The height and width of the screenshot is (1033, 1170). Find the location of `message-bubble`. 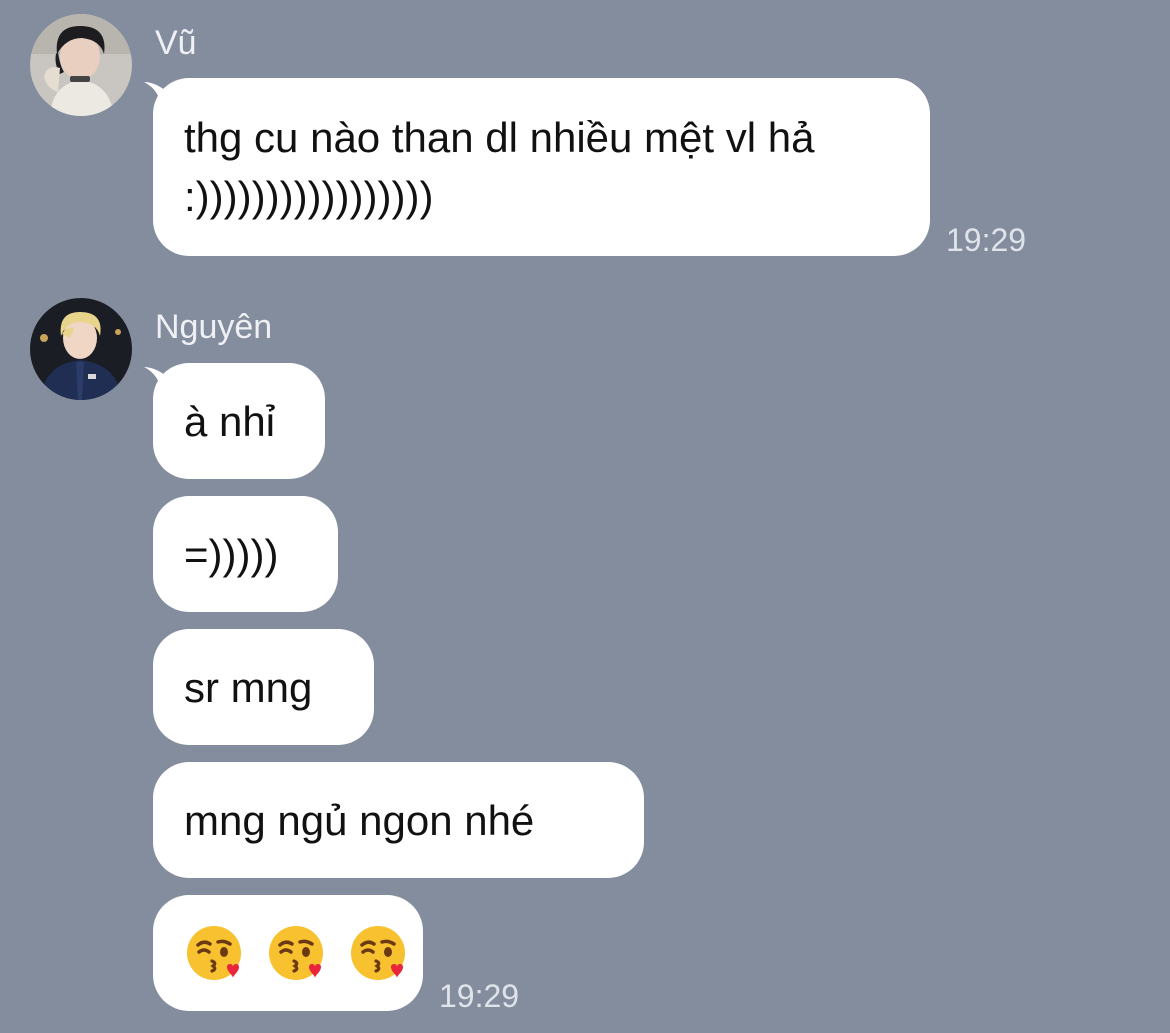

message-bubble is located at coordinates (288, 953).